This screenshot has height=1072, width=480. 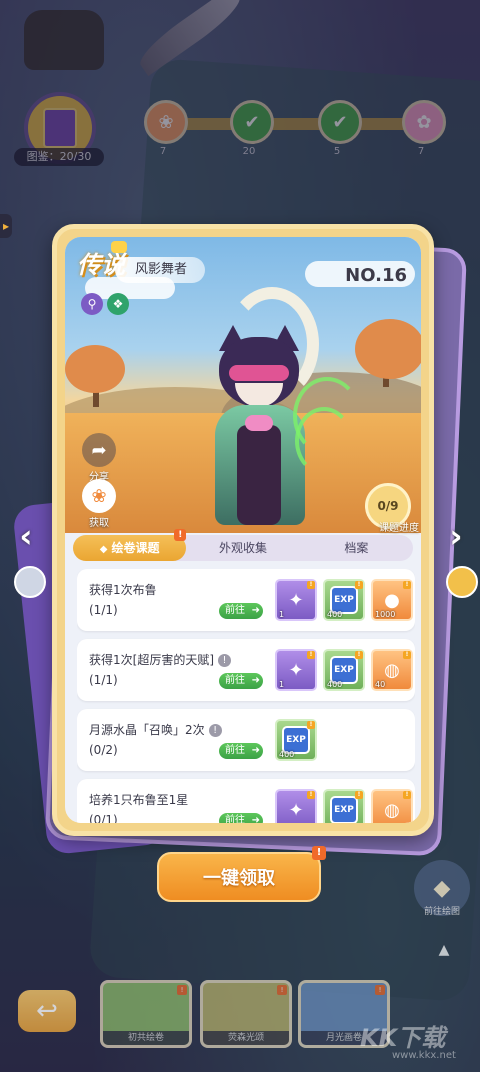 I want to click on task-progress: (0/1), so click(x=103, y=818).